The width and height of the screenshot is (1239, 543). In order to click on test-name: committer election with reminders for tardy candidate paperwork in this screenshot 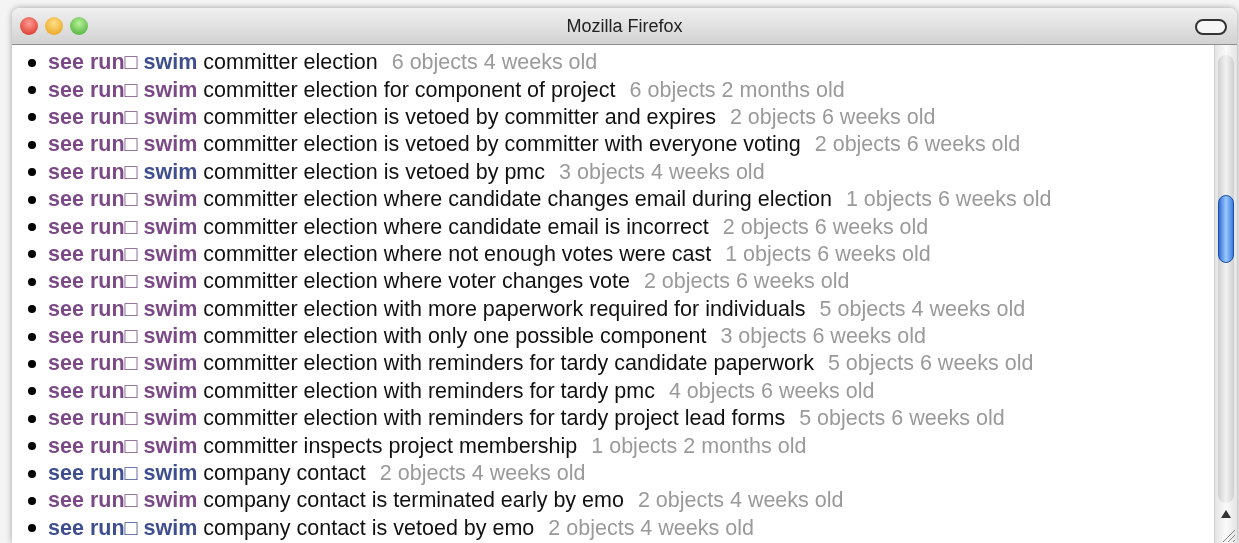, I will do `click(508, 364)`.